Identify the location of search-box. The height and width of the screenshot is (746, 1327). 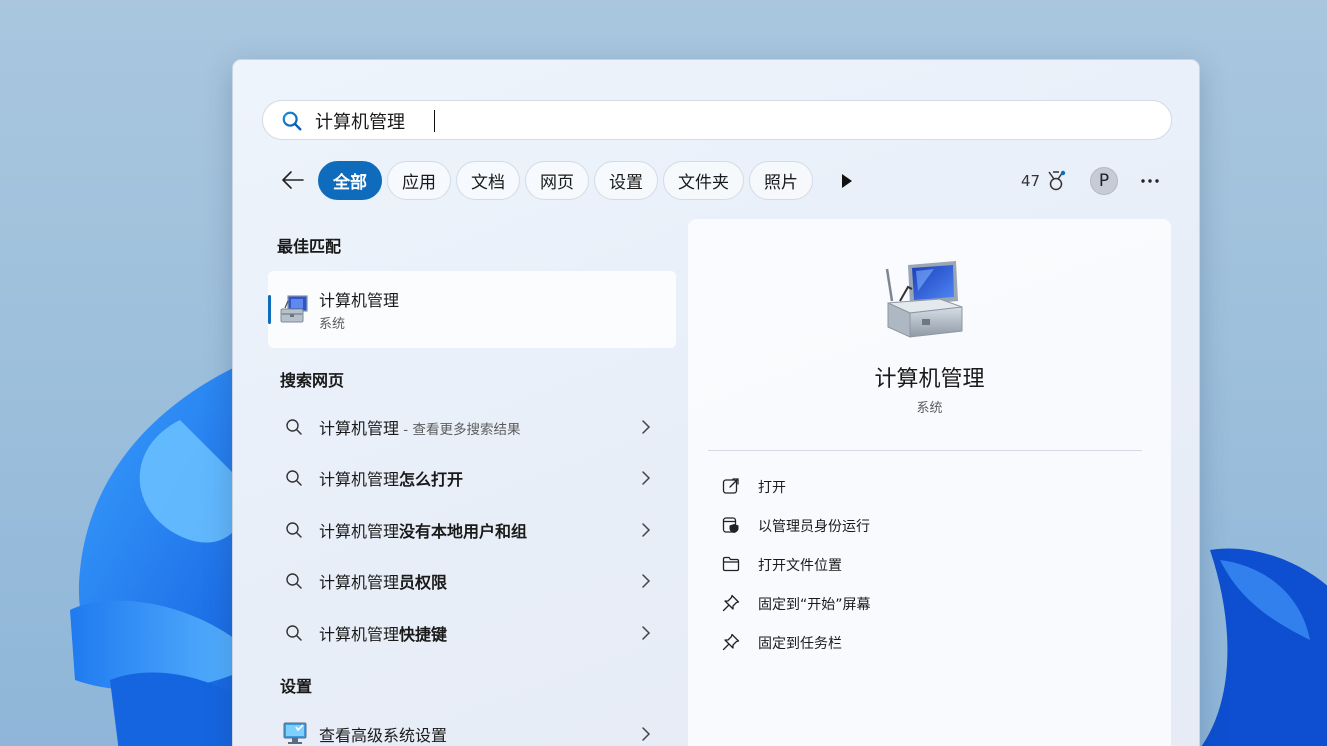
(717, 120).